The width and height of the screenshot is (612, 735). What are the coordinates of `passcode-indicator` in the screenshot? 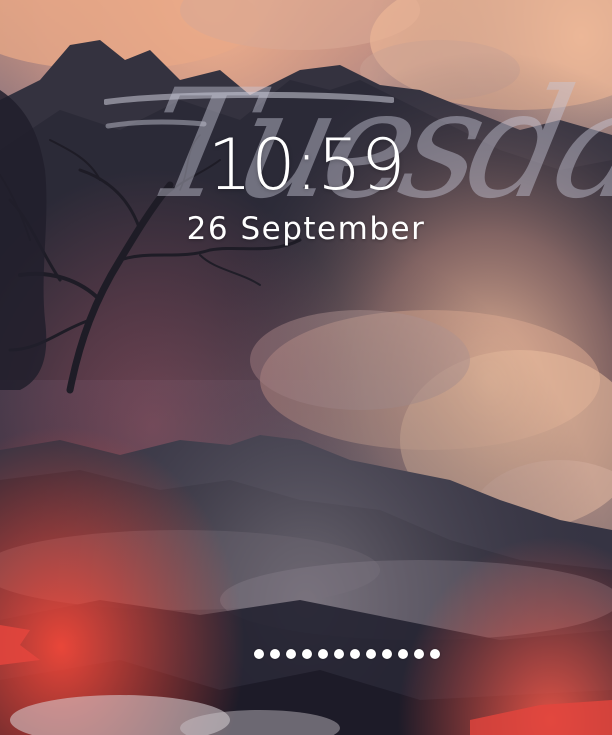 It's located at (347, 654).